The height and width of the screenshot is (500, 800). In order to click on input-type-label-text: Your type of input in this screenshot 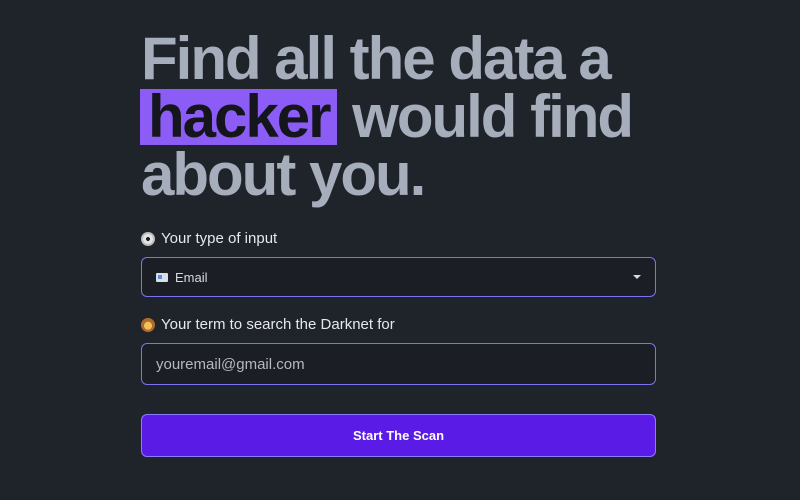, I will do `click(219, 238)`.